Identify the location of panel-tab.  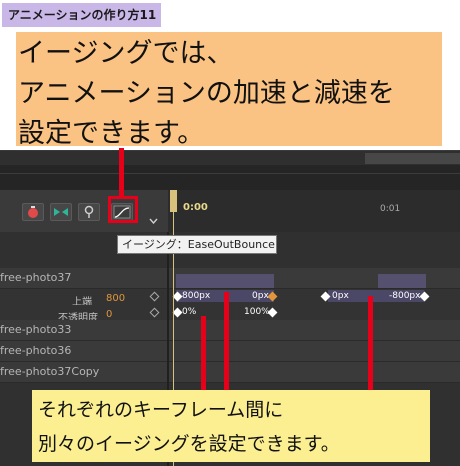
(412, 158).